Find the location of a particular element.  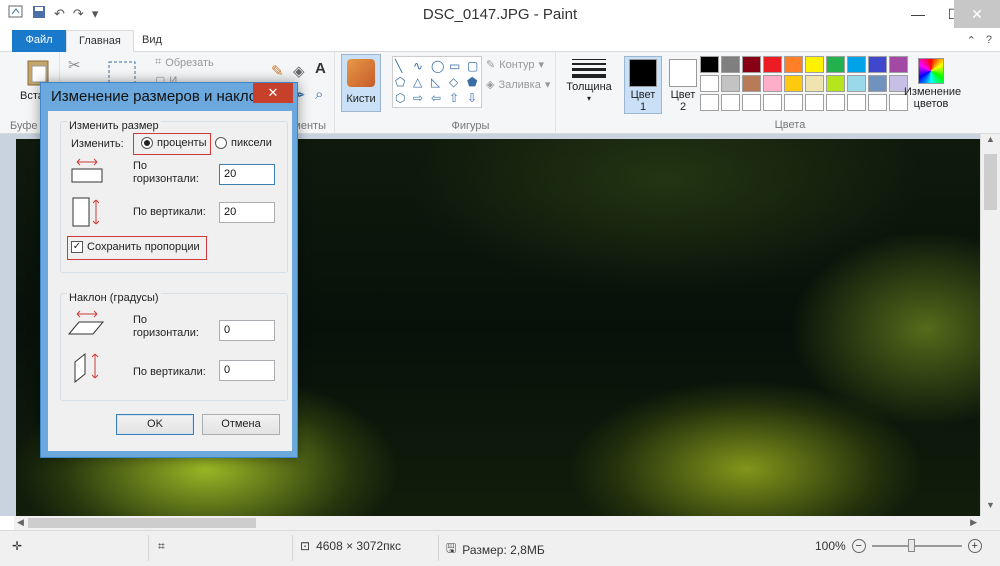

crop-button: ⌗ Обрезать is located at coordinates (184, 62).